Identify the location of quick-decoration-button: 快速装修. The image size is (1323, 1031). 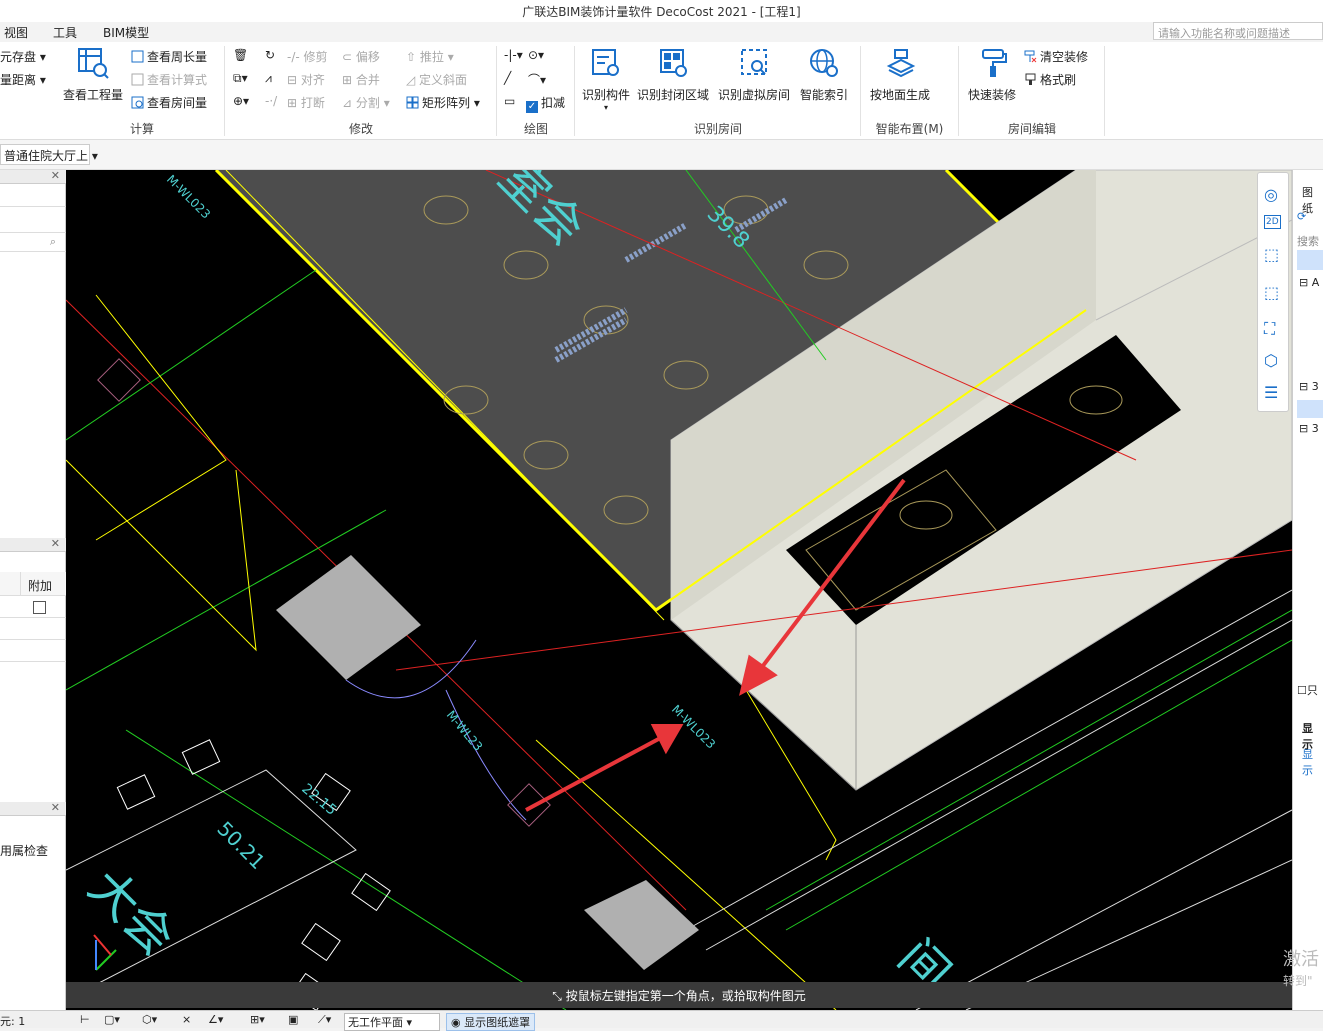
(992, 74).